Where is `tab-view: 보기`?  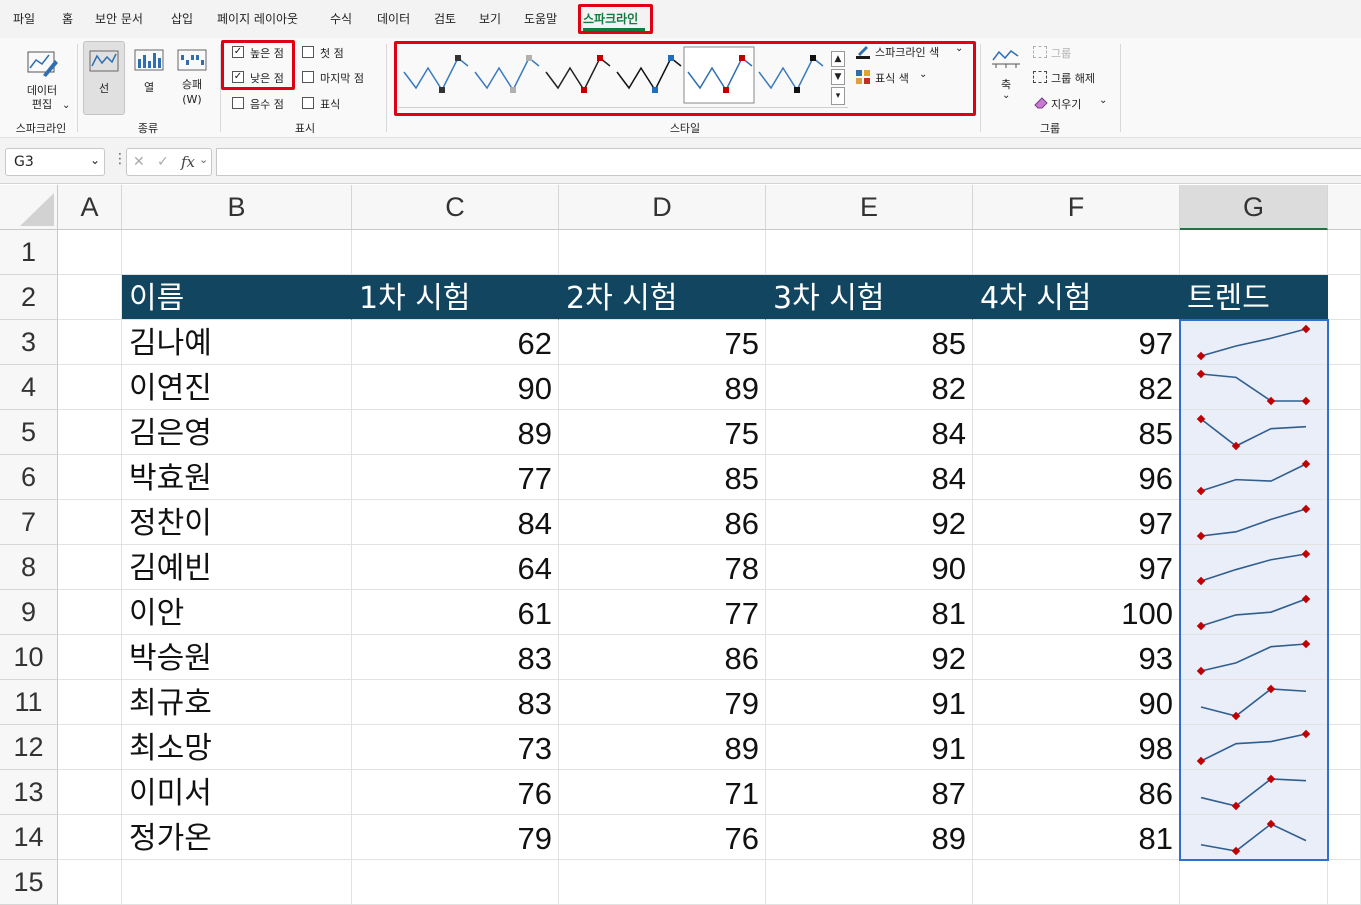 tab-view: 보기 is located at coordinates (490, 18).